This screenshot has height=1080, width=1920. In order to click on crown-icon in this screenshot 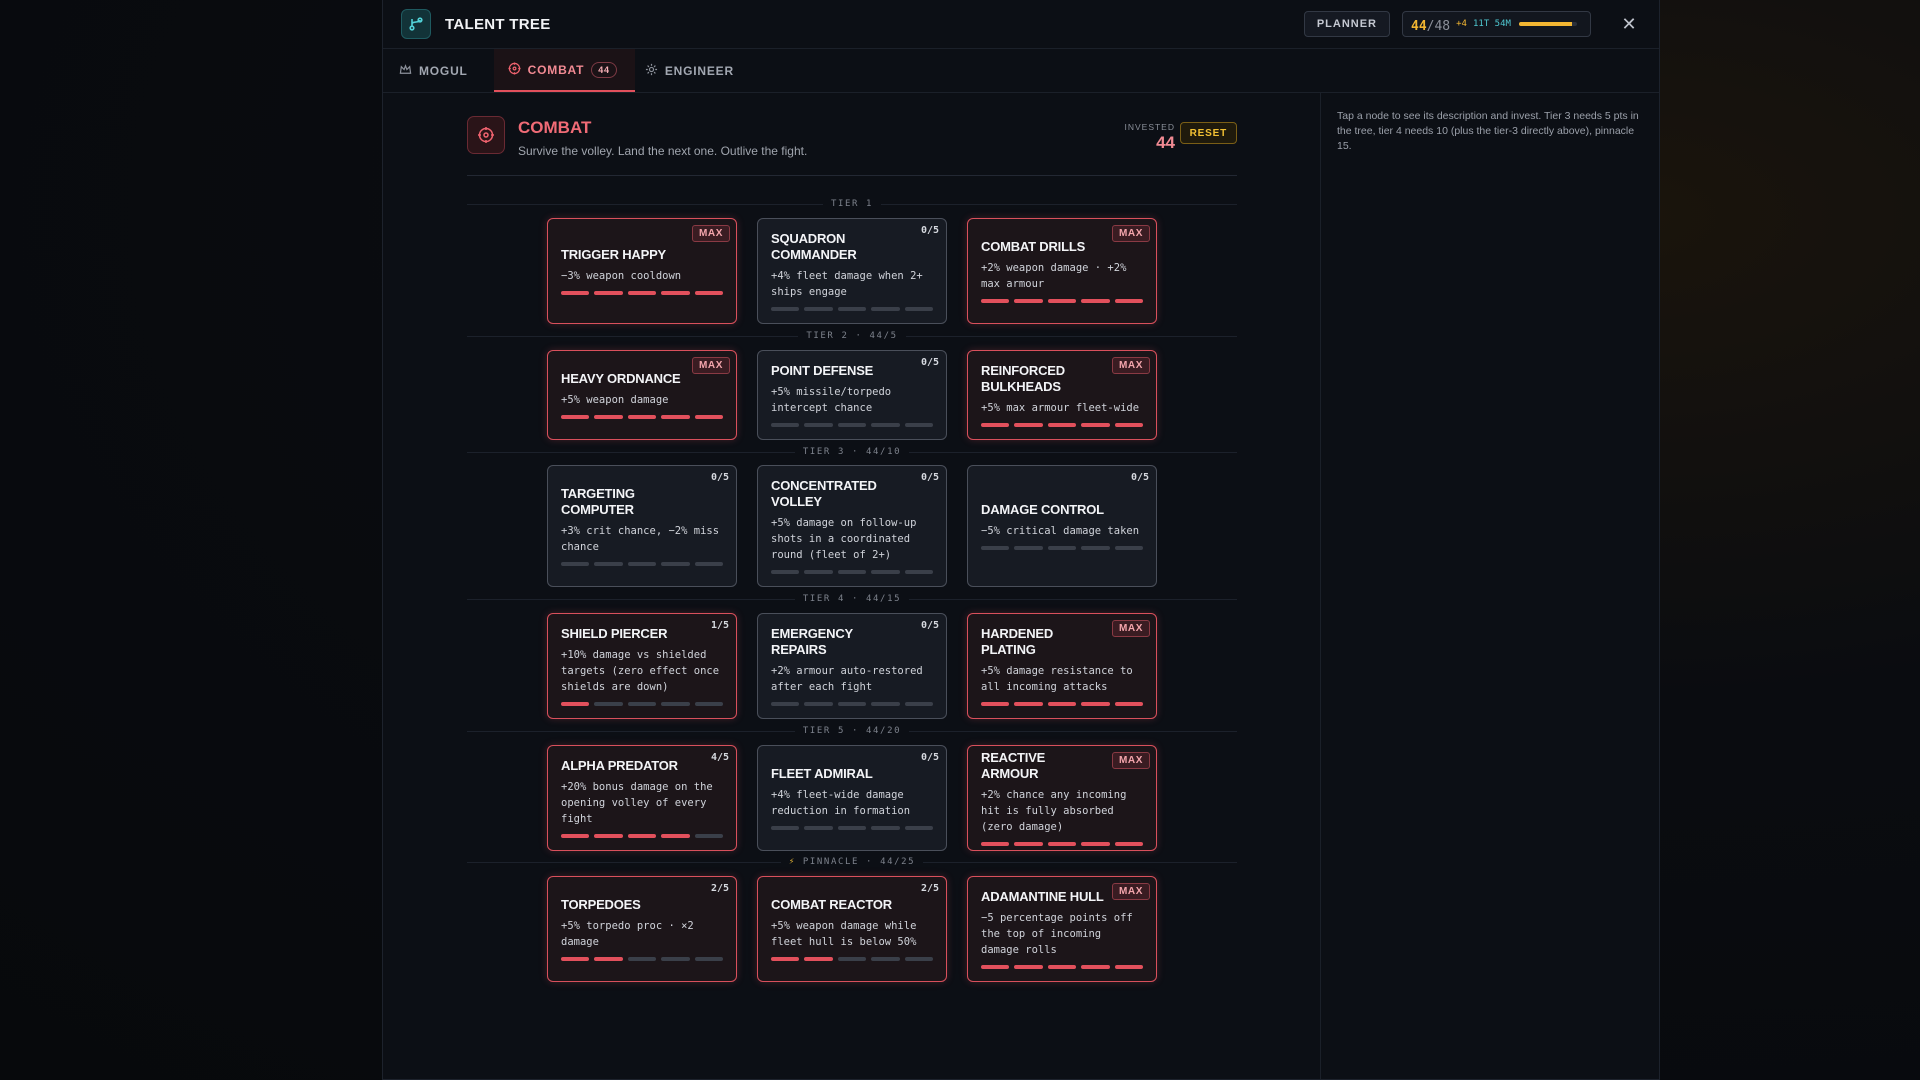, I will do `click(405, 71)`.